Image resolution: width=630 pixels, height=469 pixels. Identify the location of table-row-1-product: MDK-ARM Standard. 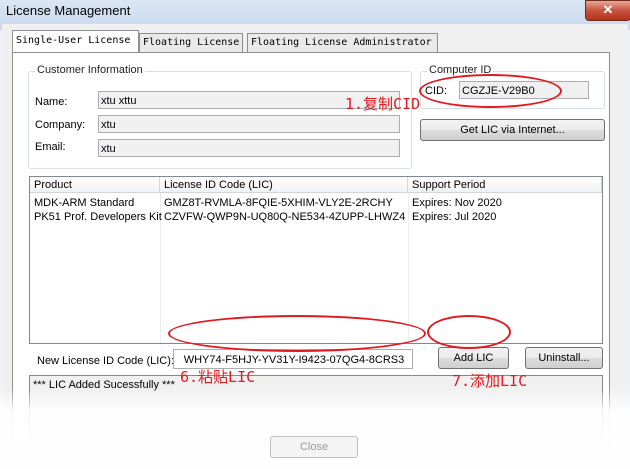
(84, 203).